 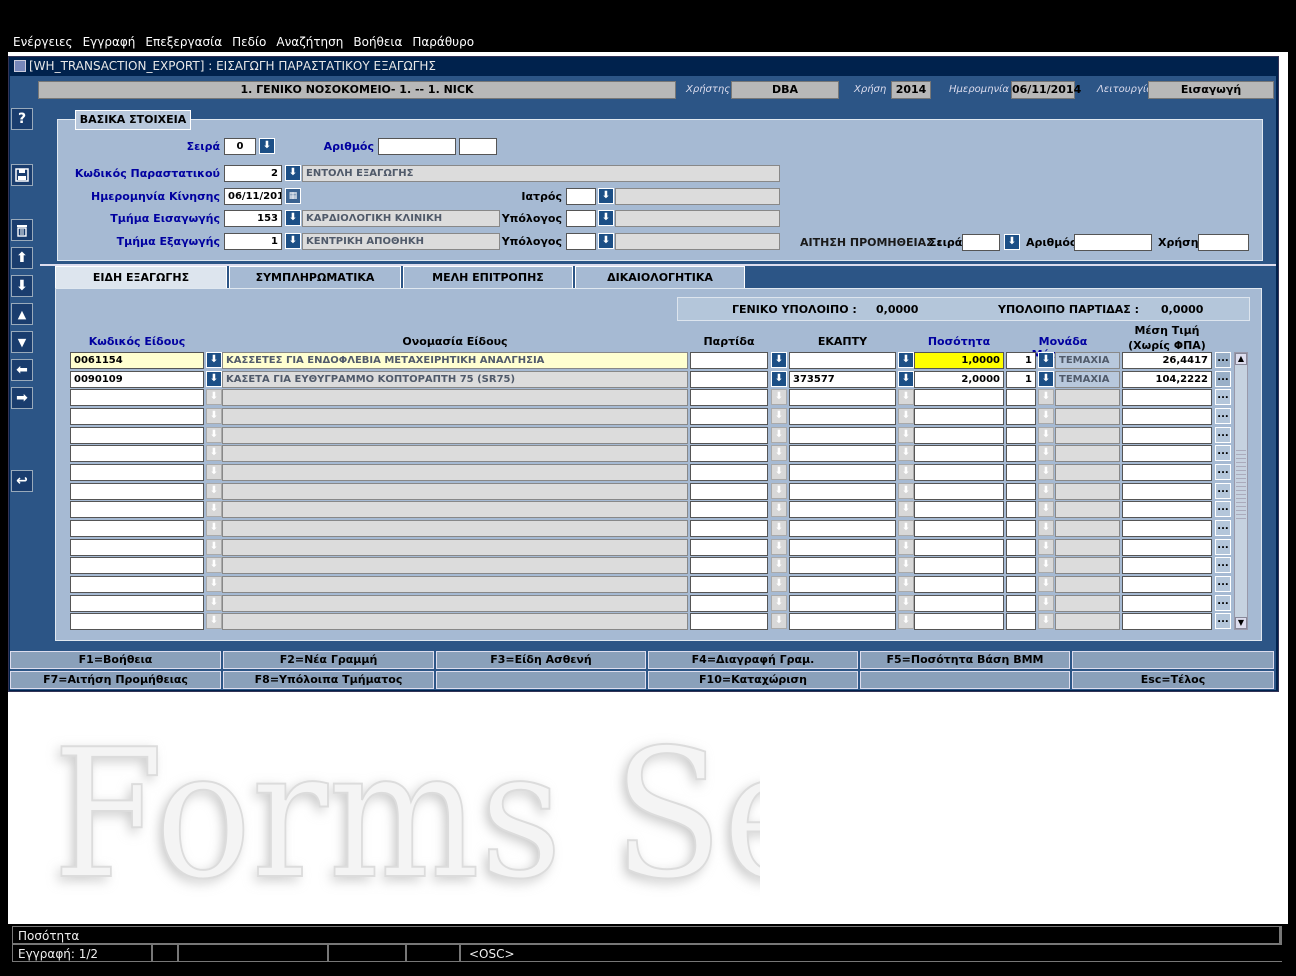 What do you see at coordinates (22, 481) in the screenshot?
I see `exit-button: ↩` at bounding box center [22, 481].